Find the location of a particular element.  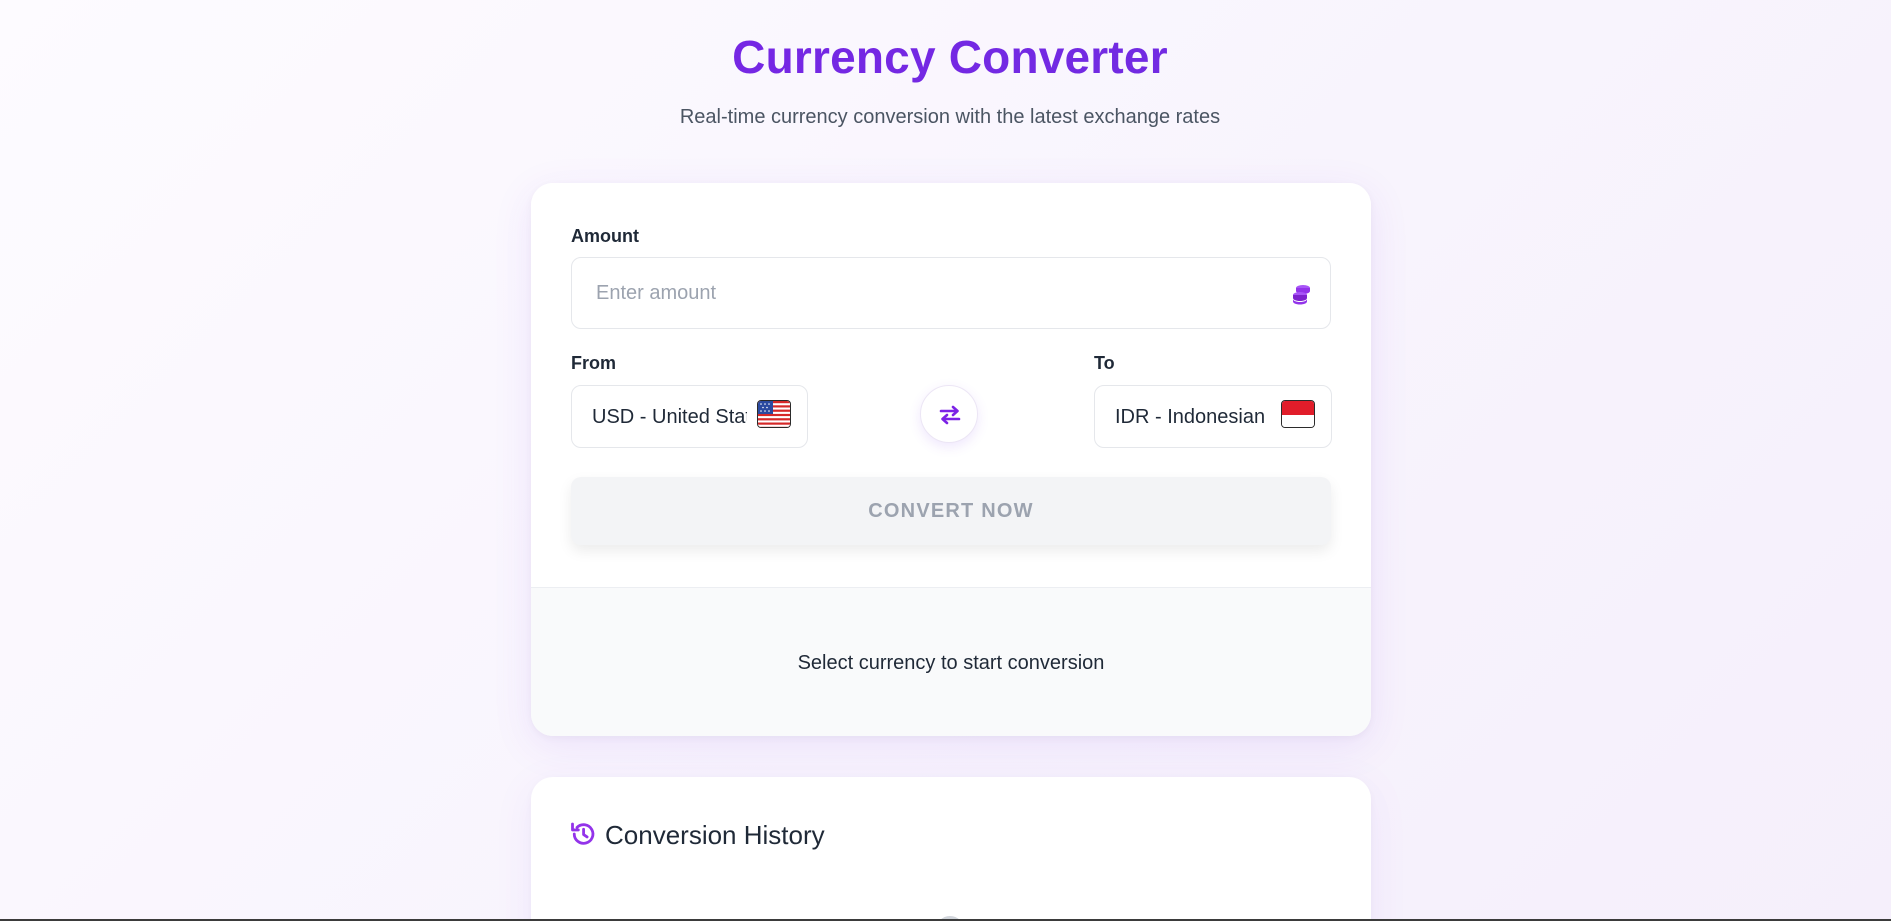

us-flag-icon is located at coordinates (774, 414).